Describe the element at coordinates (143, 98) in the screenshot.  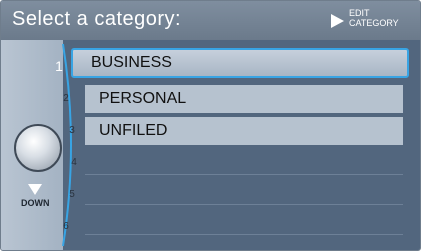
I see `category-item-label: PERSONAL` at that location.